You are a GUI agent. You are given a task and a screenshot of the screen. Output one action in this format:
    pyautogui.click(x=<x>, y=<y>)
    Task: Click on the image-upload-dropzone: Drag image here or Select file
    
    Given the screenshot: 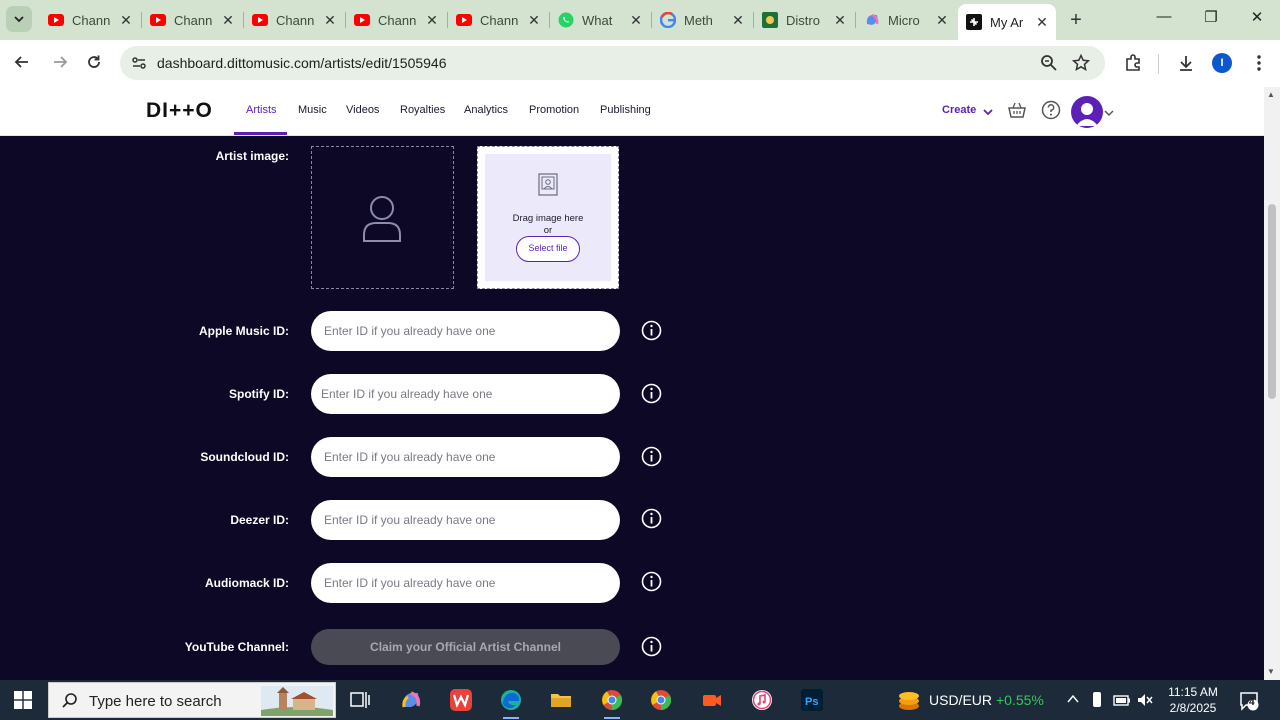 What is the action you would take?
    pyautogui.click(x=548, y=217)
    